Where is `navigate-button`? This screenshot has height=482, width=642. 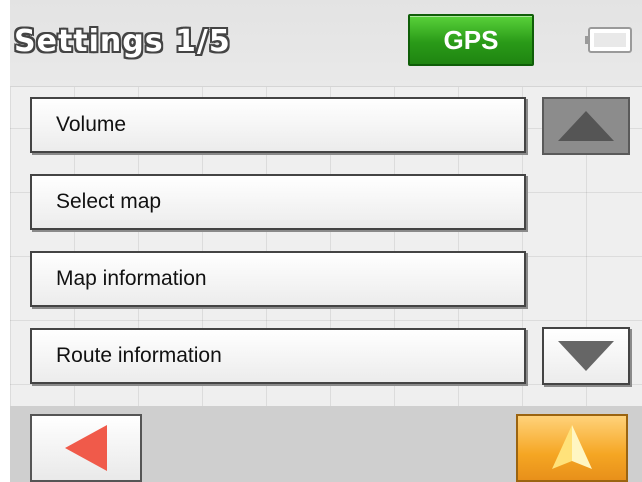
navigate-button is located at coordinates (572, 448).